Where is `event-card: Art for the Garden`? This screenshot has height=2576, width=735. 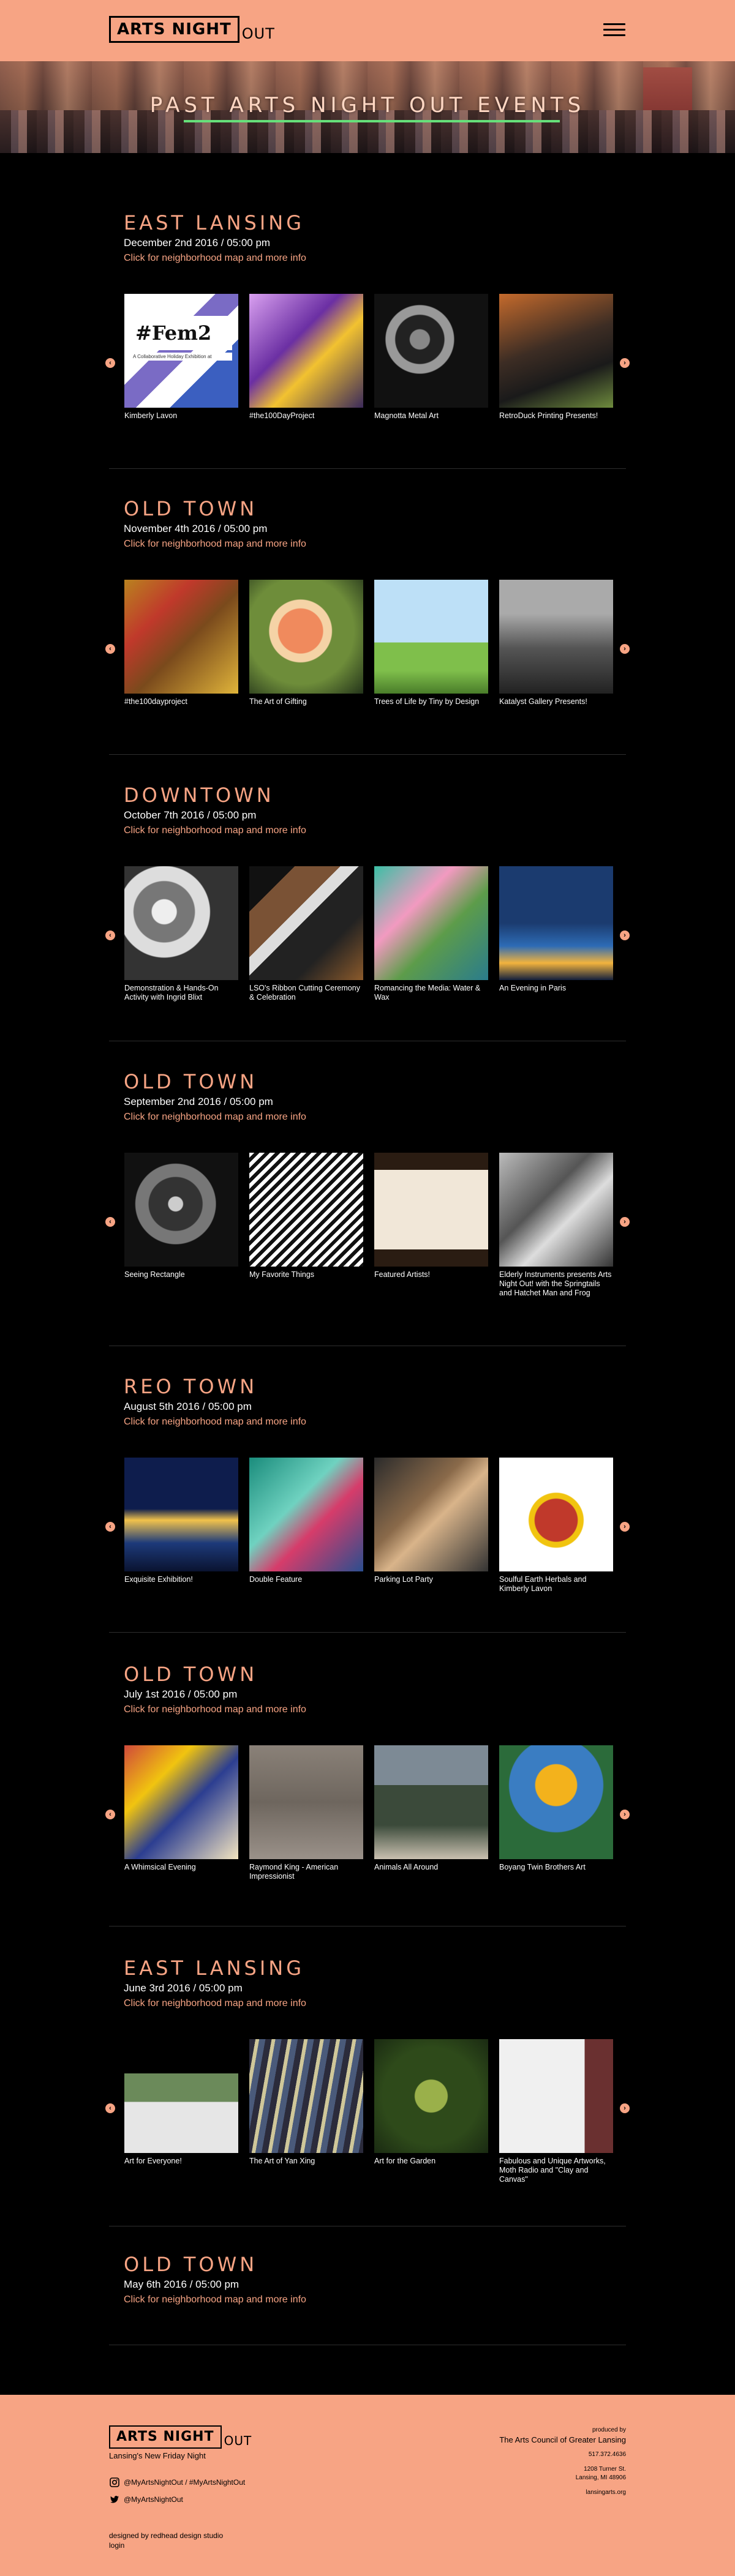
event-card: Art for the Garden is located at coordinates (431, 2102).